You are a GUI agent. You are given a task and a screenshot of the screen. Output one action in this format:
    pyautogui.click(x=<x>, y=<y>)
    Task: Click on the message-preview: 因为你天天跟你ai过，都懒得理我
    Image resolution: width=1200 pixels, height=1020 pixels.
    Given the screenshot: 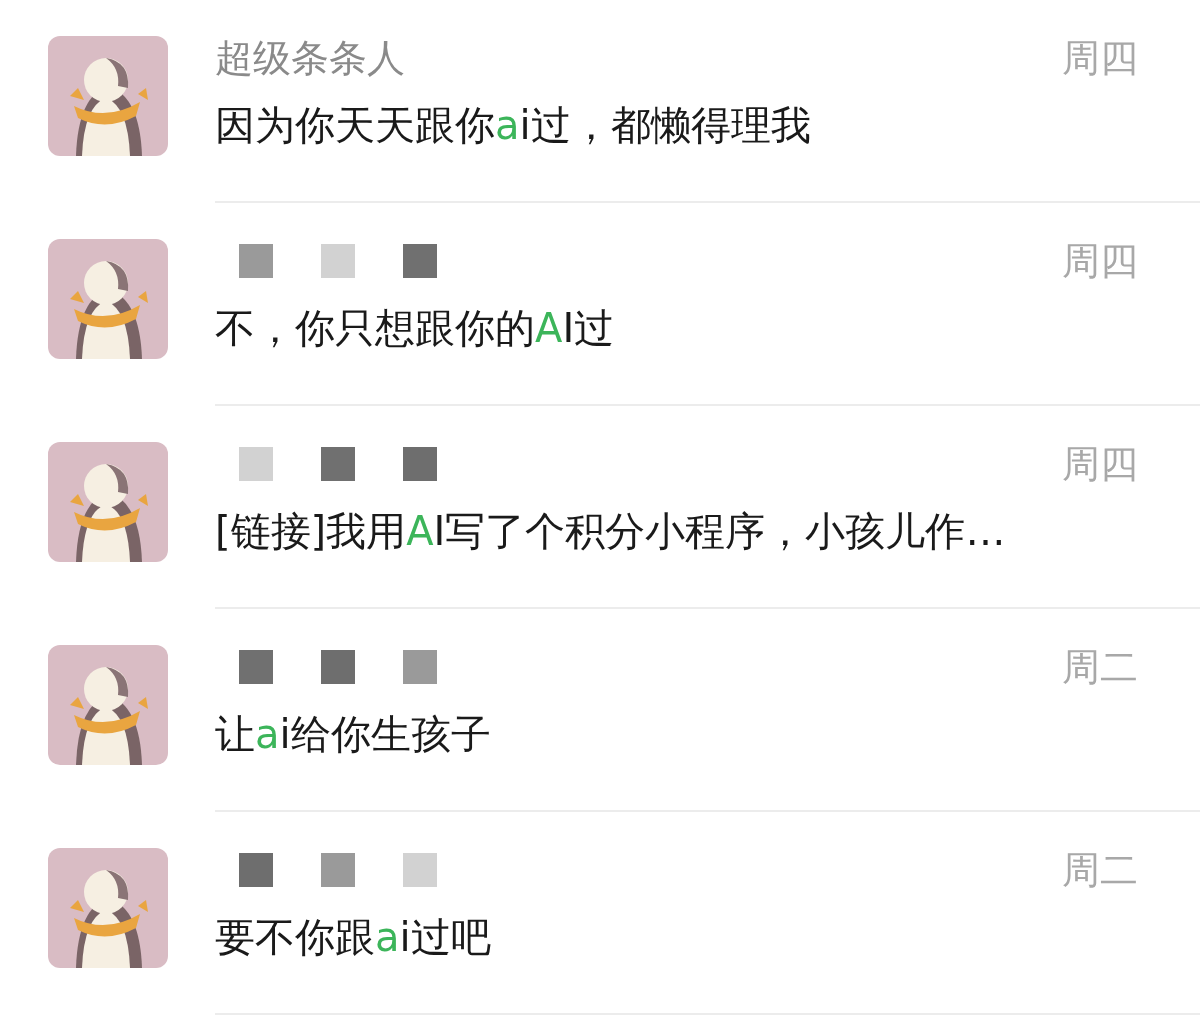 What is the action you would take?
    pyautogui.click(x=513, y=125)
    